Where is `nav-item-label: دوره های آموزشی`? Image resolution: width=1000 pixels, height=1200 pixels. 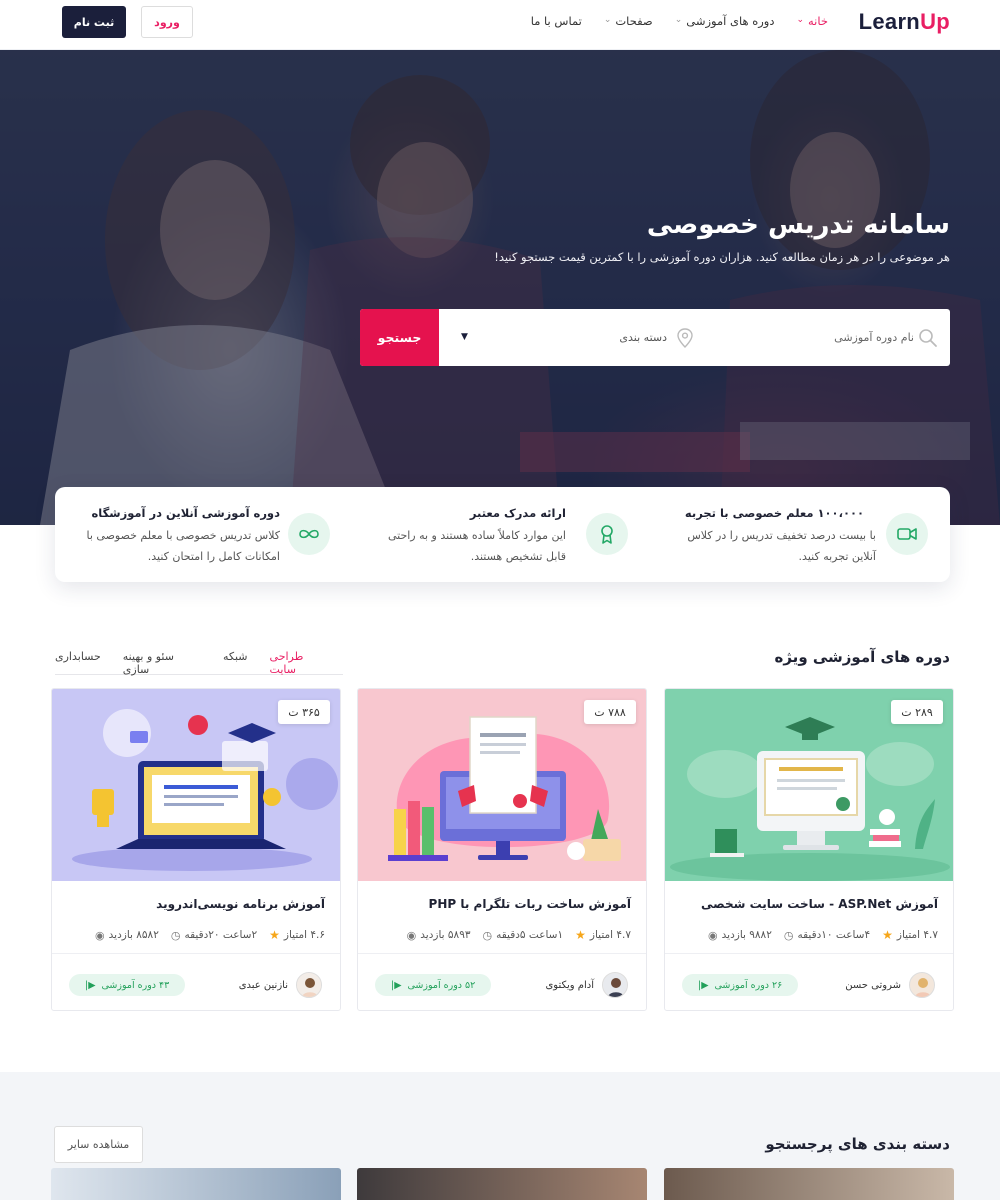
nav-item-label: دوره های آموزشی is located at coordinates (730, 21).